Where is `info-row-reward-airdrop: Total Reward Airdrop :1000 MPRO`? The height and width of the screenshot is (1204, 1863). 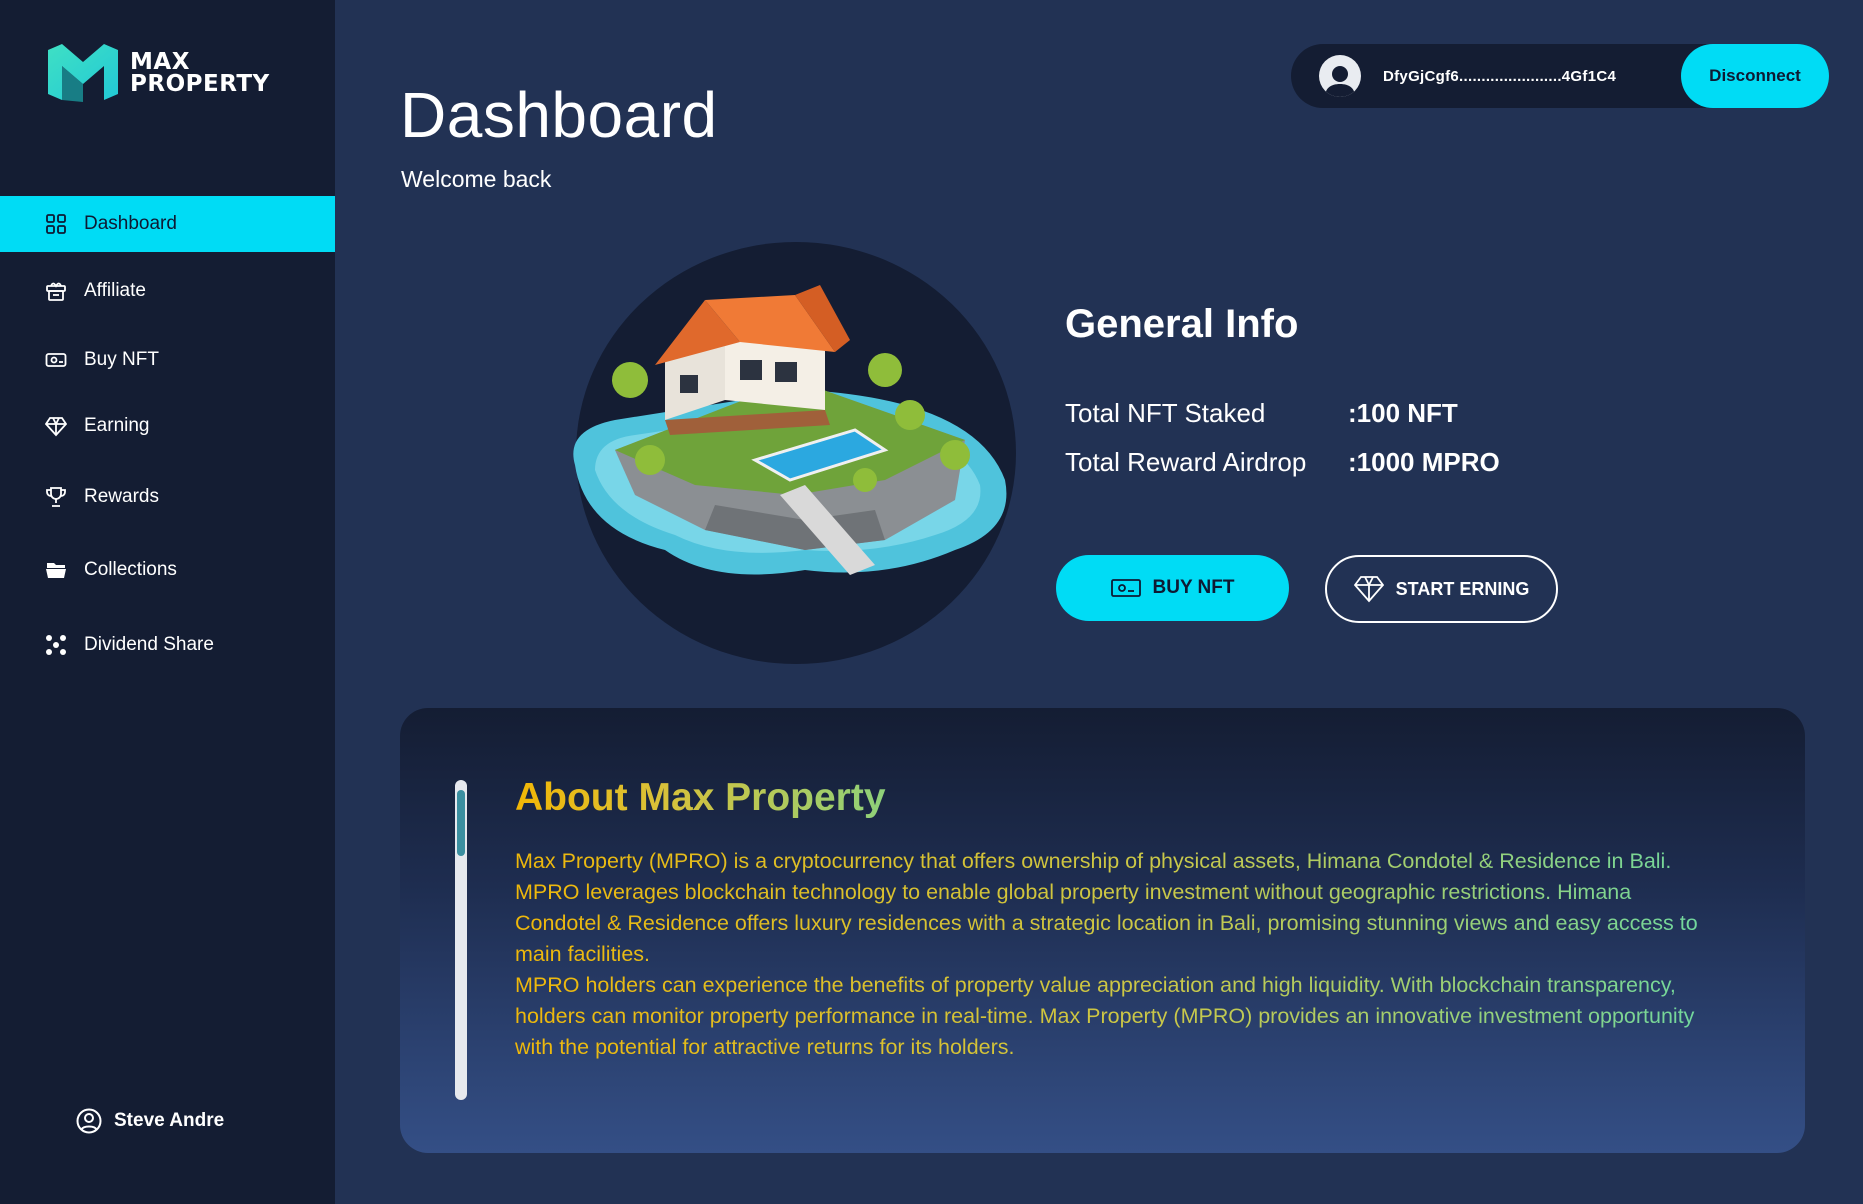
info-row-reward-airdrop: Total Reward Airdrop :1000 MPRO is located at coordinates (1282, 462).